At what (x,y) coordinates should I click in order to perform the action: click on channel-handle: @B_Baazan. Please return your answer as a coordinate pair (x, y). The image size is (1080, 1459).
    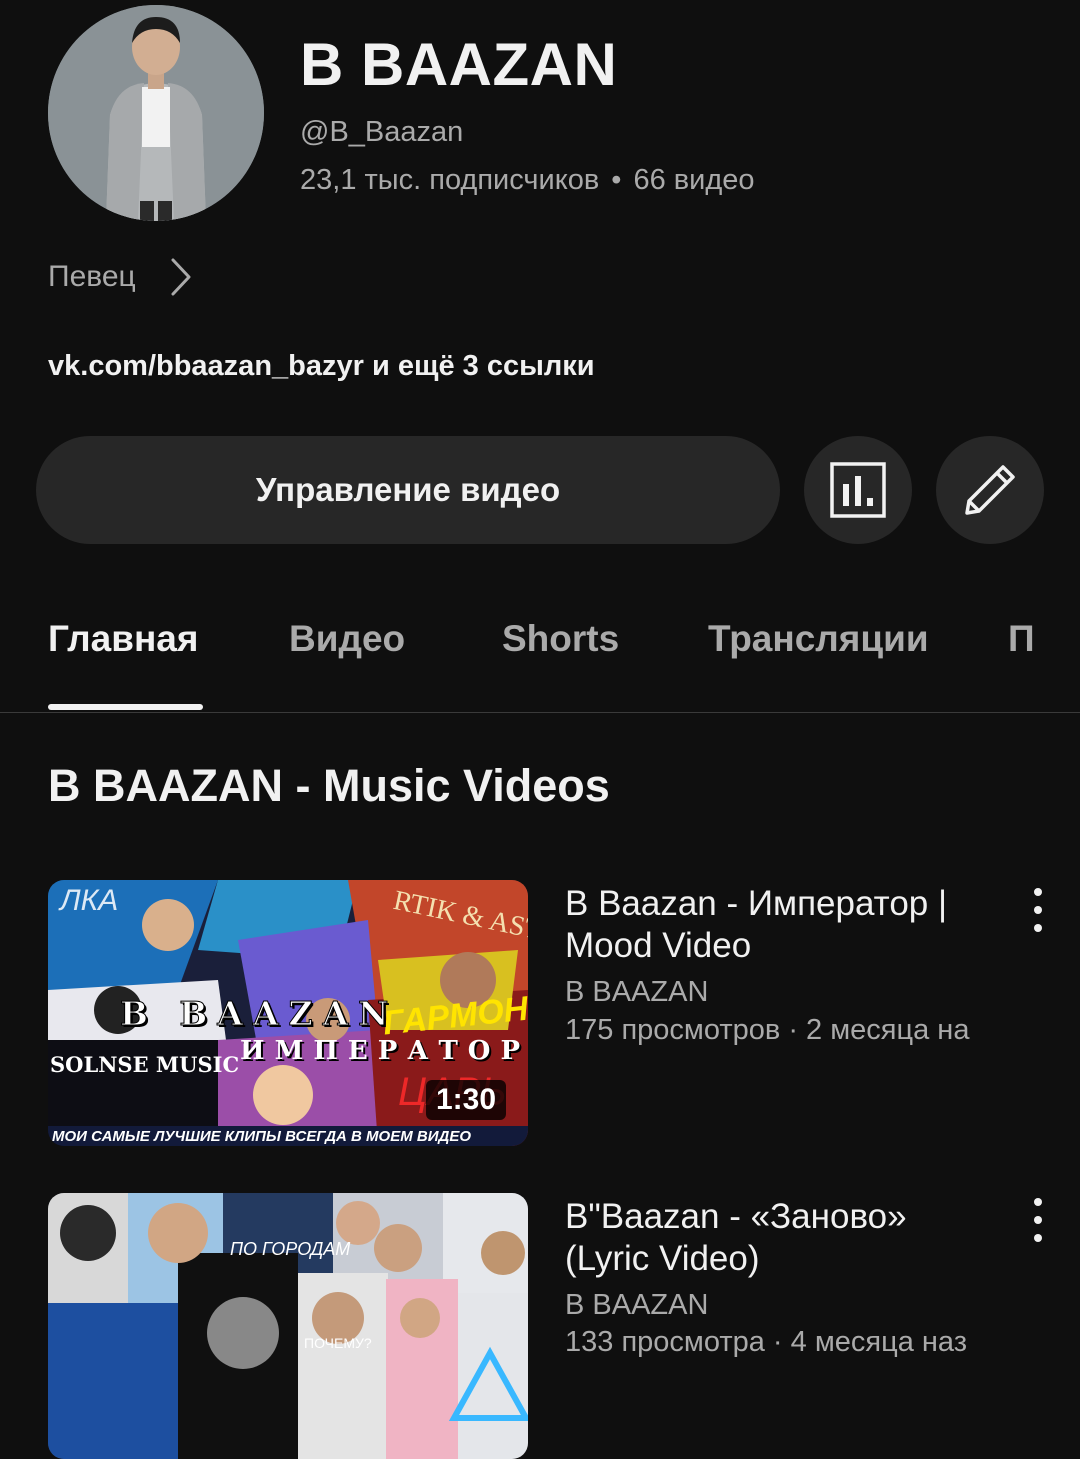
    Looking at the image, I should click on (382, 132).